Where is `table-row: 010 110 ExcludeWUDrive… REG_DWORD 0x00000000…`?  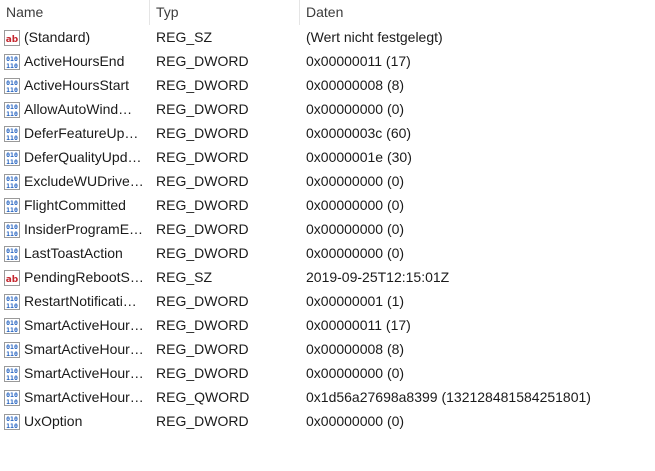 table-row: 010 110 ExcludeWUDrive… REG_DWORD 0x00000000… is located at coordinates (327, 181).